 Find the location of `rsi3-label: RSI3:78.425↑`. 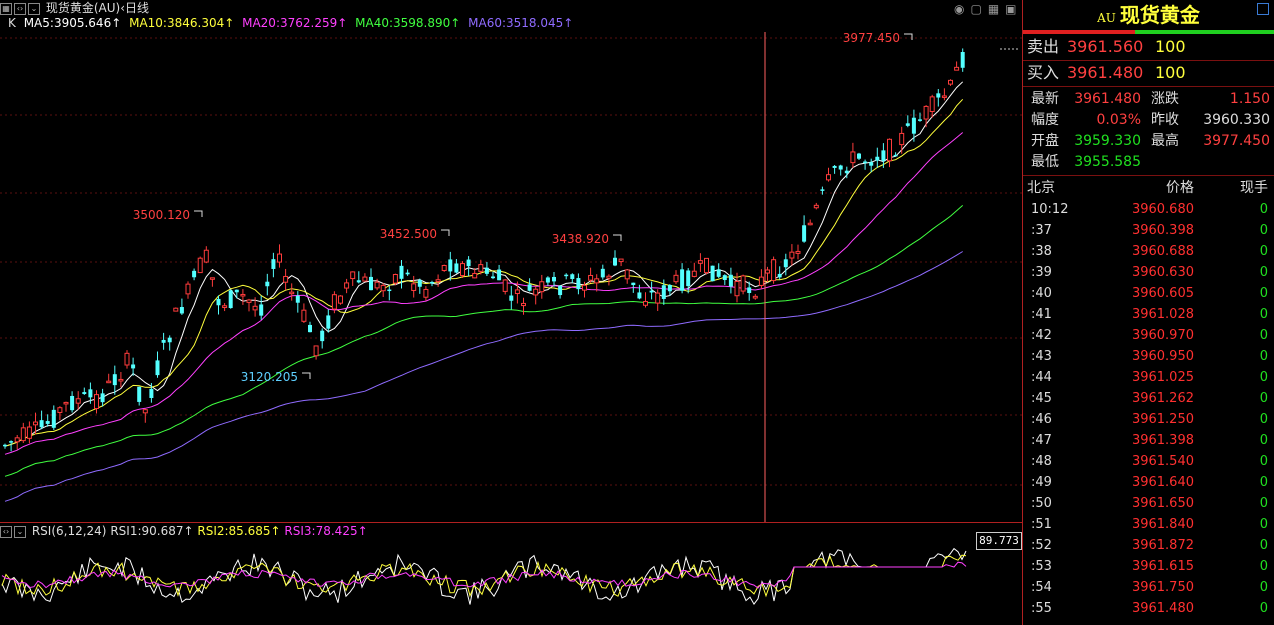

rsi3-label: RSI3:78.425↑ is located at coordinates (326, 531).